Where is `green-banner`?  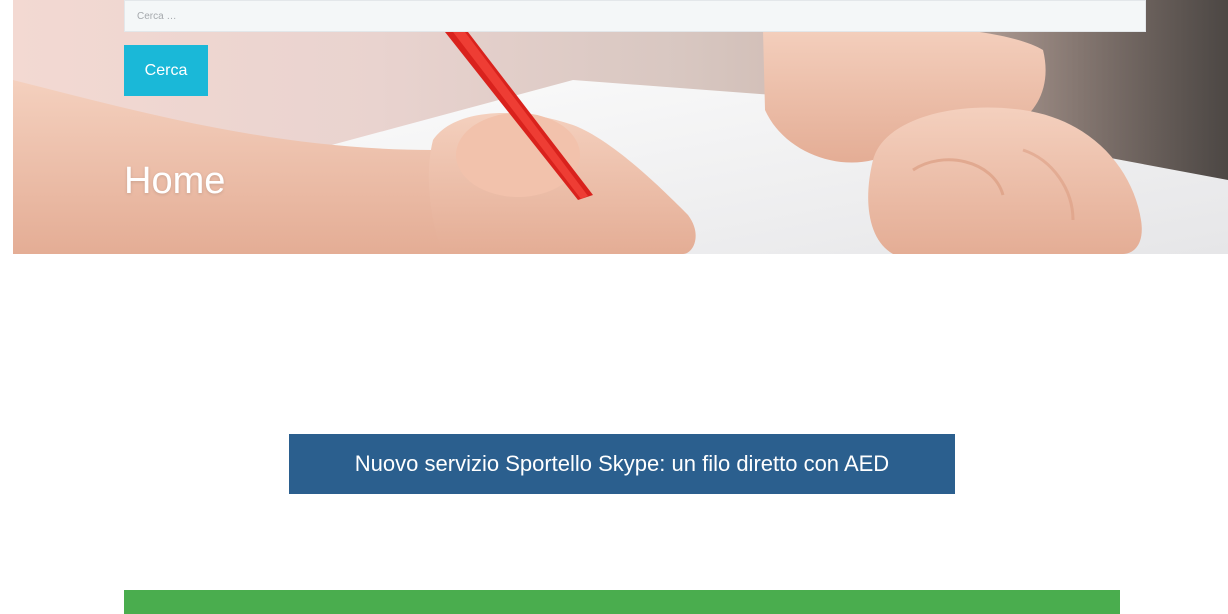
green-banner is located at coordinates (622, 602).